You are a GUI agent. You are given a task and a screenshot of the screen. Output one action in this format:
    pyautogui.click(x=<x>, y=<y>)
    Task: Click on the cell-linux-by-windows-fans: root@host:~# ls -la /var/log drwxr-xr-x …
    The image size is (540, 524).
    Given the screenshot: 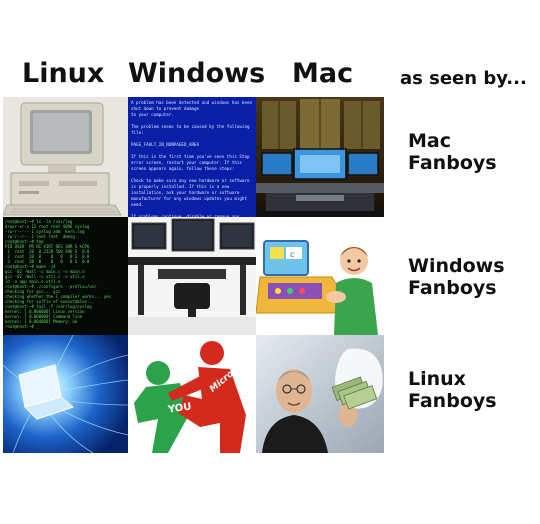 What is the action you would take?
    pyautogui.click(x=65, y=276)
    